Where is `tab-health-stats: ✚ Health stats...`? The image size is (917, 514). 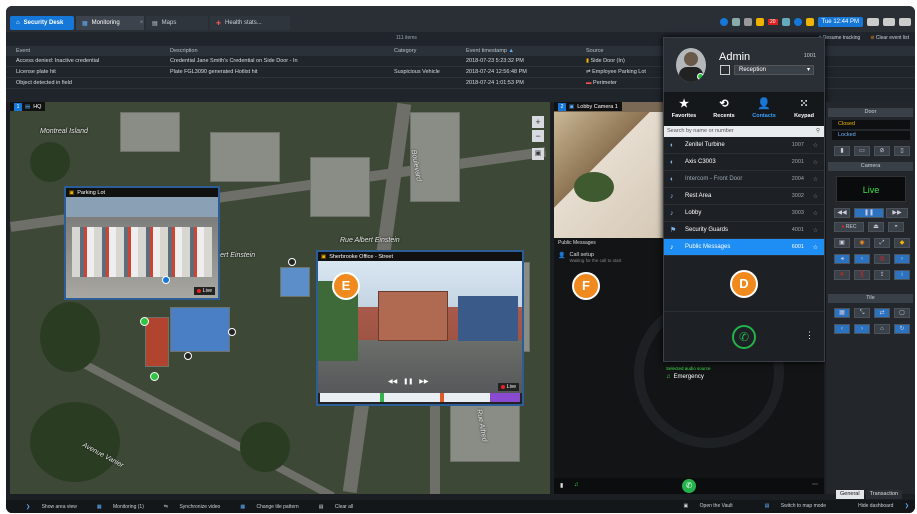 tab-health-stats: ✚ Health stats... is located at coordinates (250, 23).